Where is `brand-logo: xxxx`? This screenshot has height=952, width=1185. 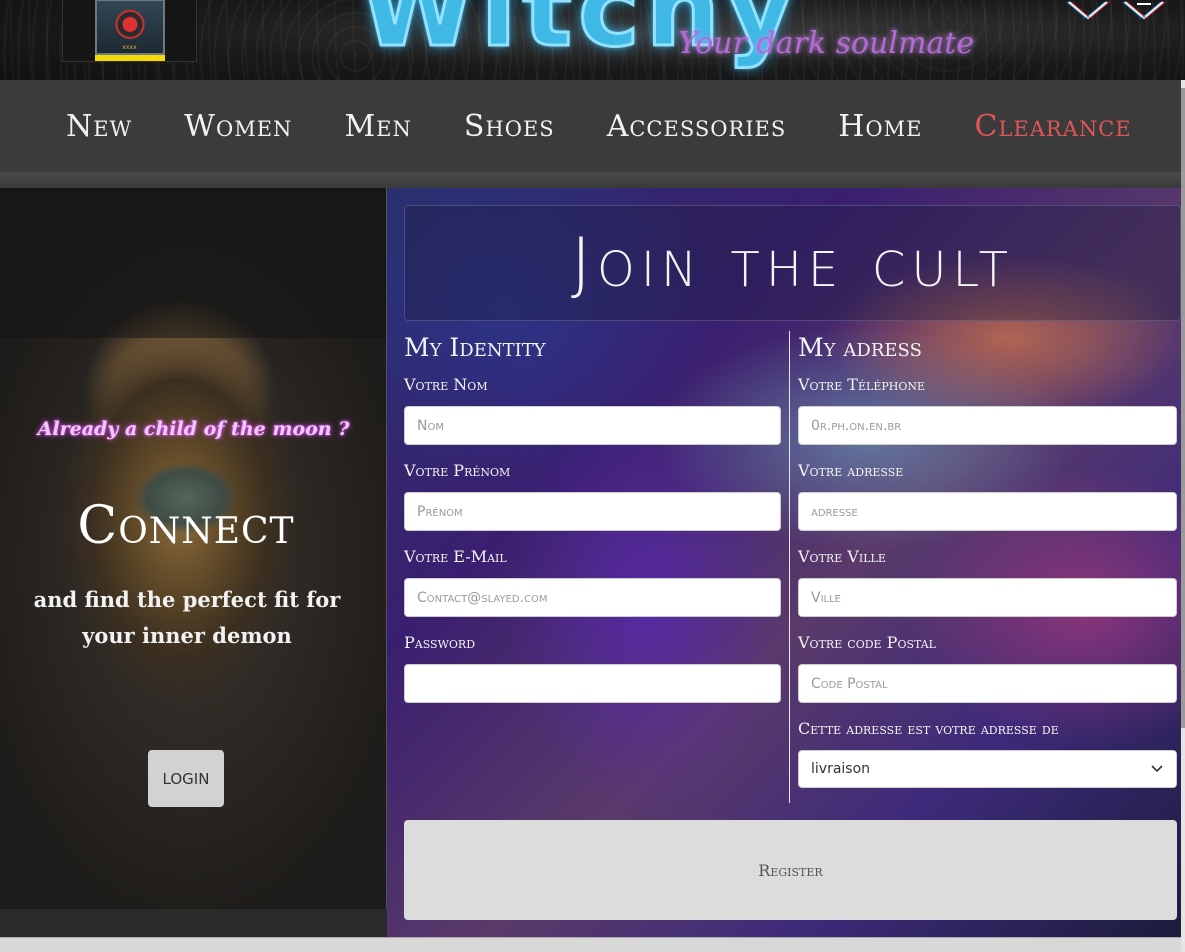
brand-logo: xxxx is located at coordinates (129, 31).